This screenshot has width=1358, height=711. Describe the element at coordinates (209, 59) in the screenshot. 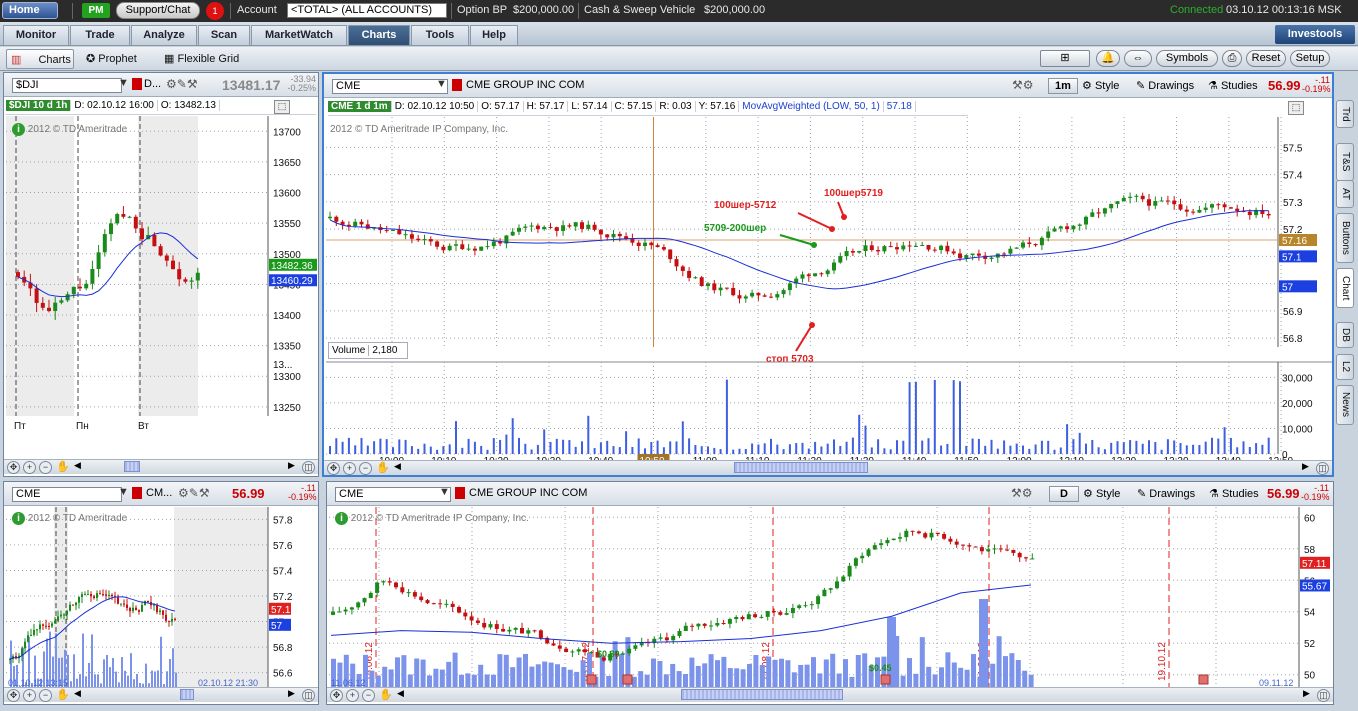

I see `subtab-flexible-grid: ▦ Flexible Grid` at that location.